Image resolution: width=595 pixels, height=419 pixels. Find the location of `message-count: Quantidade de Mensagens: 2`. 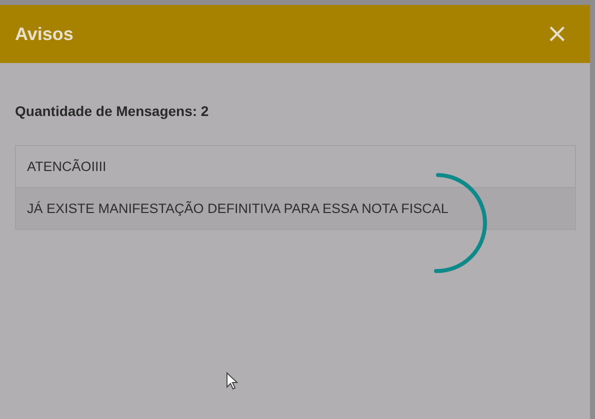

message-count: Quantidade de Mensagens: 2 is located at coordinates (112, 111).